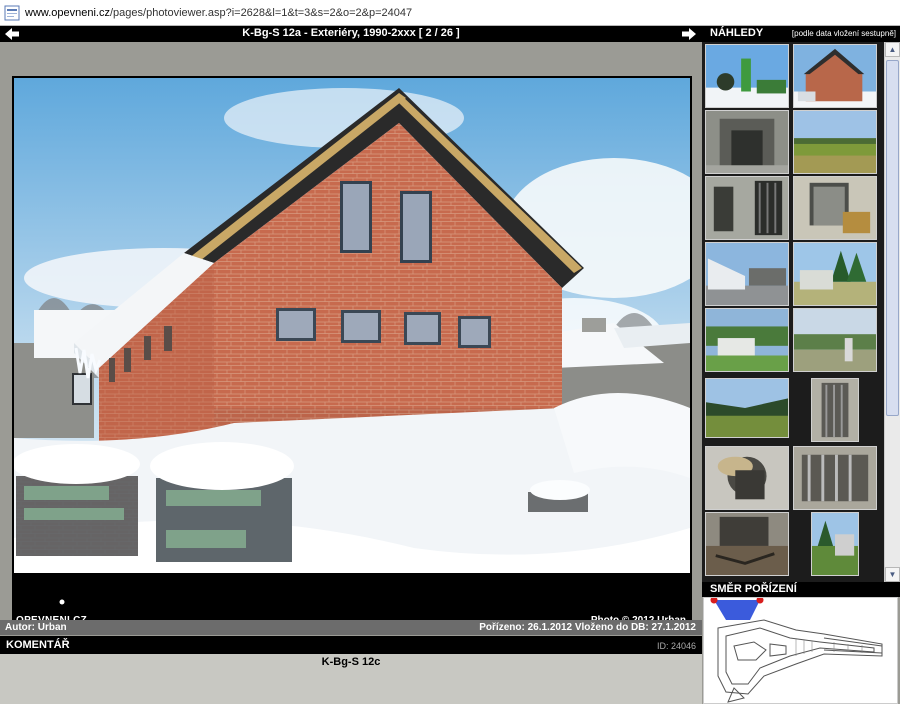 The image size is (900, 704). I want to click on next-photo-arrow-icon, so click(689, 34).